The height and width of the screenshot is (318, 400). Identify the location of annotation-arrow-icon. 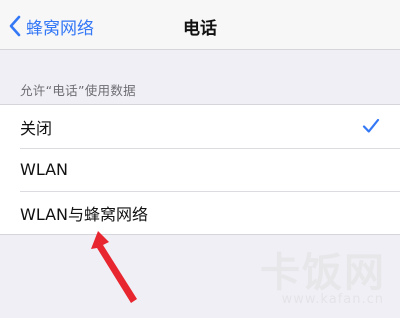
(114, 267).